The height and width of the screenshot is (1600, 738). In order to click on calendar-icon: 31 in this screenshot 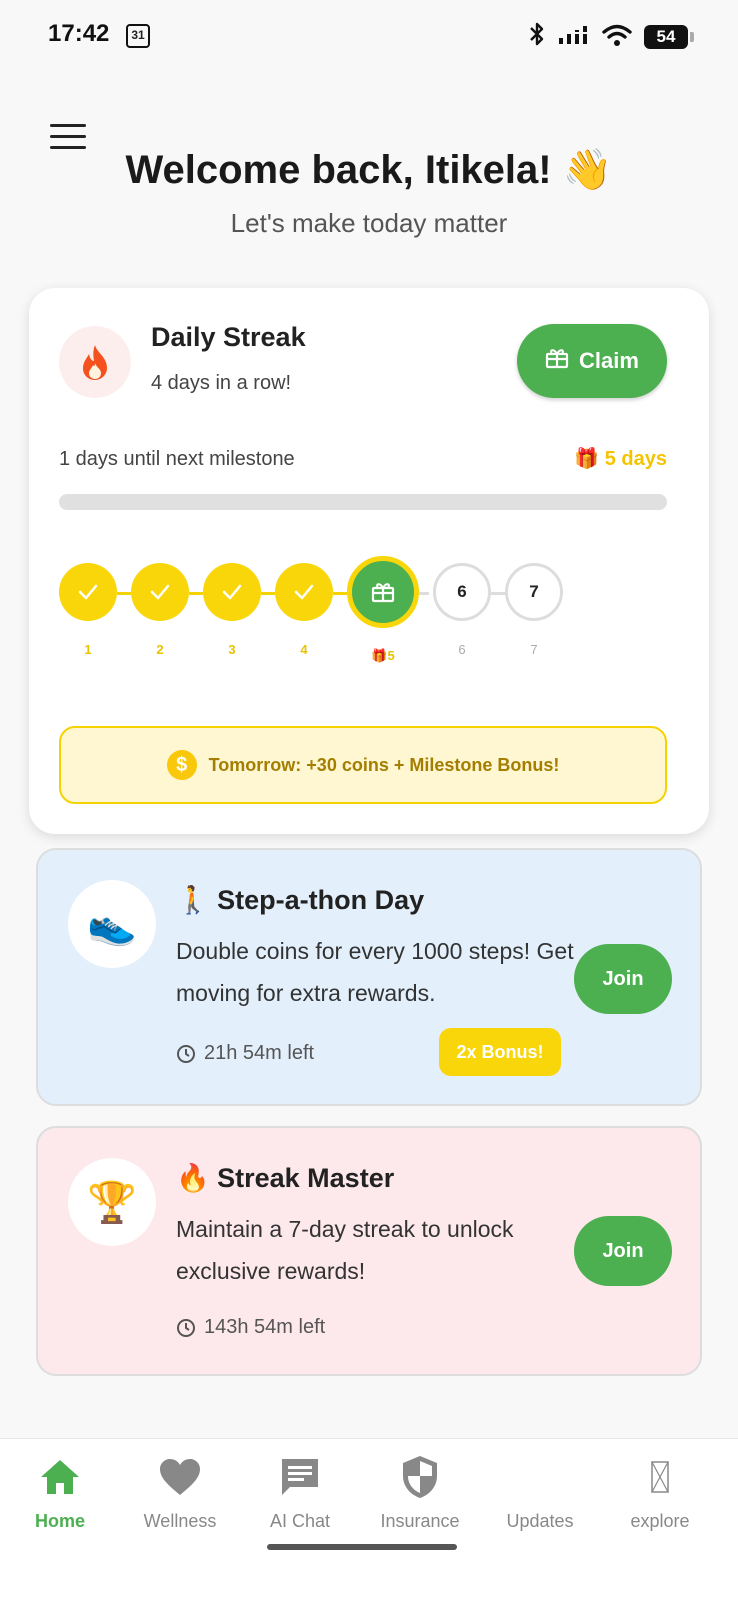, I will do `click(138, 36)`.